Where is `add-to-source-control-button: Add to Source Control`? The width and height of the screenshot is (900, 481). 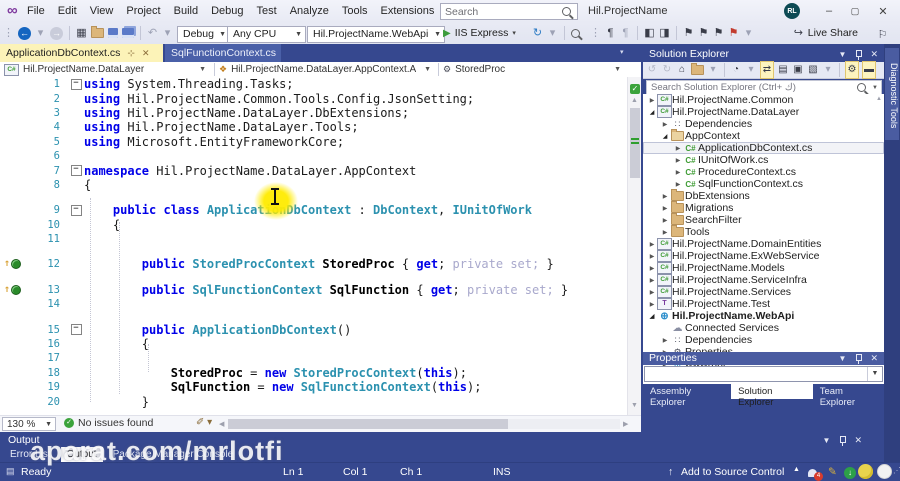 add-to-source-control-button: Add to Source Control is located at coordinates (732, 472).